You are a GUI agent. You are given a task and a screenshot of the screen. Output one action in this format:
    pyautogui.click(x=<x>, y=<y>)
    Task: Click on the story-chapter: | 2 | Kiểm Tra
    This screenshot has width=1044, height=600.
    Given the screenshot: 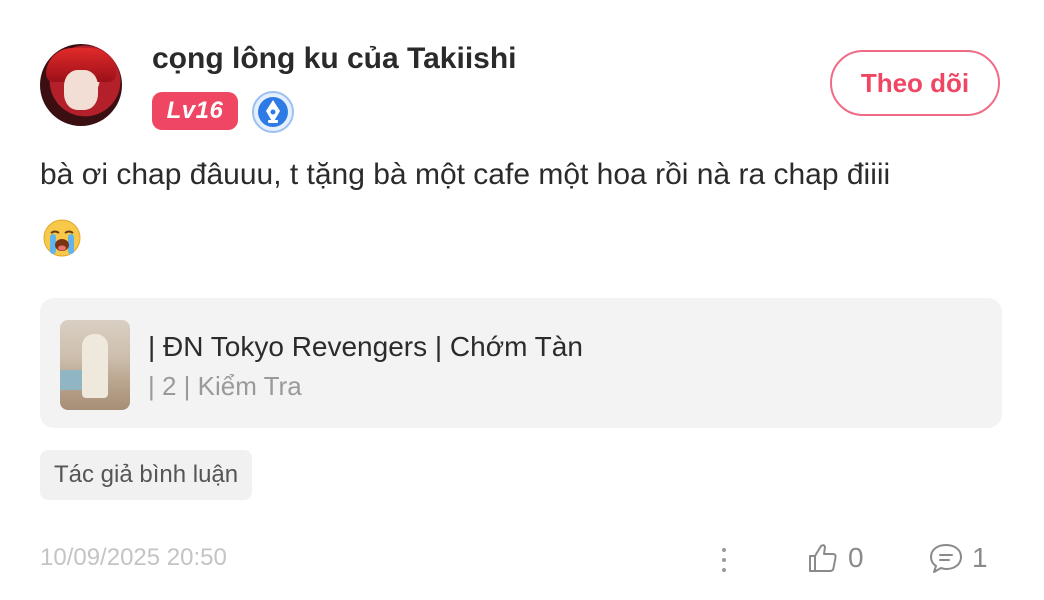 What is the action you would take?
    pyautogui.click(x=225, y=386)
    